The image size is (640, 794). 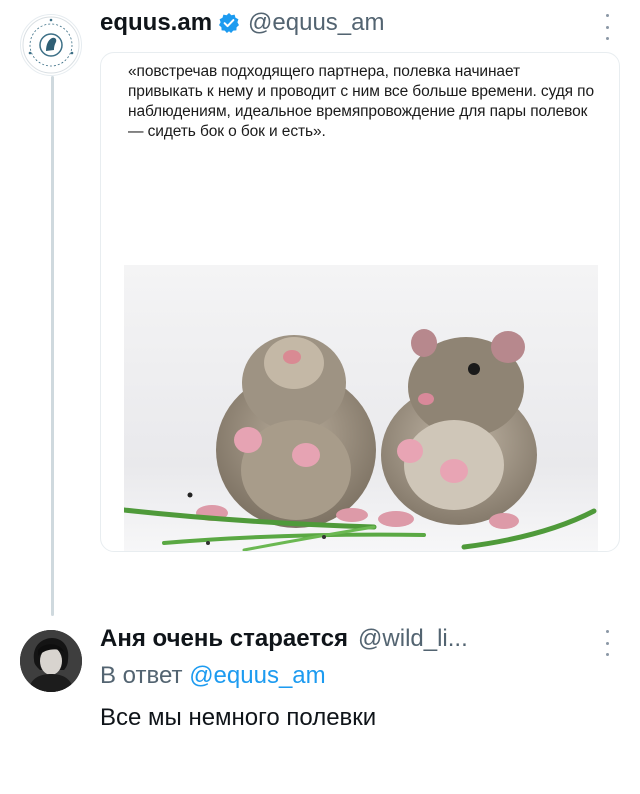 What do you see at coordinates (607, 27) in the screenshot?
I see `more-options-icon` at bounding box center [607, 27].